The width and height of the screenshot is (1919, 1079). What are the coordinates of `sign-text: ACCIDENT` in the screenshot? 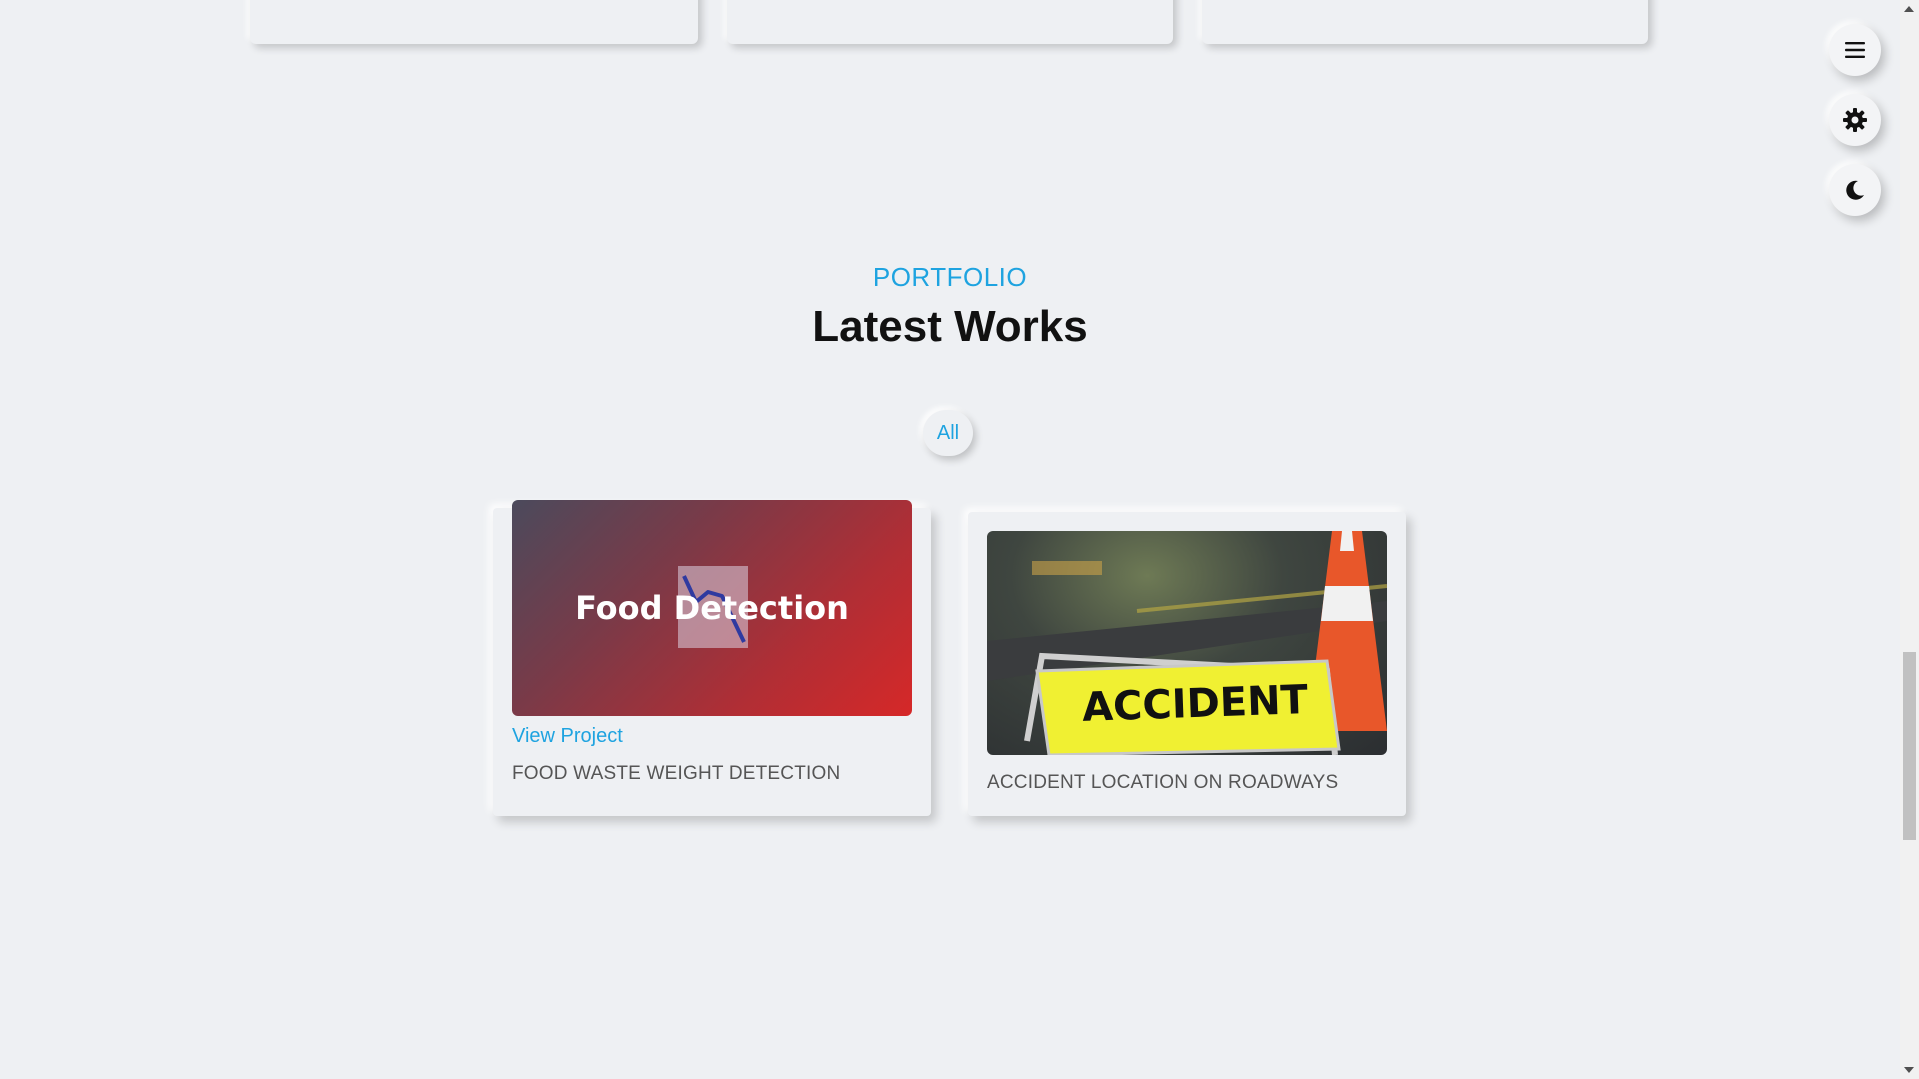 It's located at (1195, 704).